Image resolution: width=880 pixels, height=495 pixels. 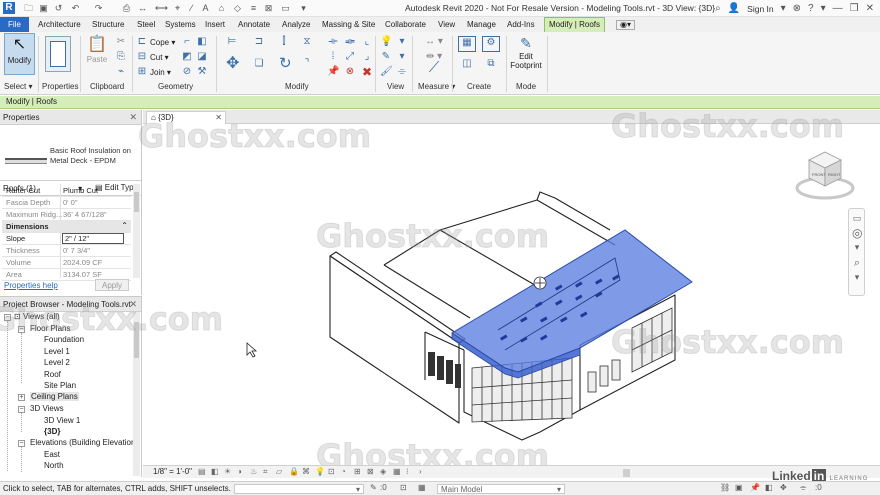 What do you see at coordinates (755, 487) in the screenshot?
I see `select-pinned-icon: 📌` at bounding box center [755, 487].